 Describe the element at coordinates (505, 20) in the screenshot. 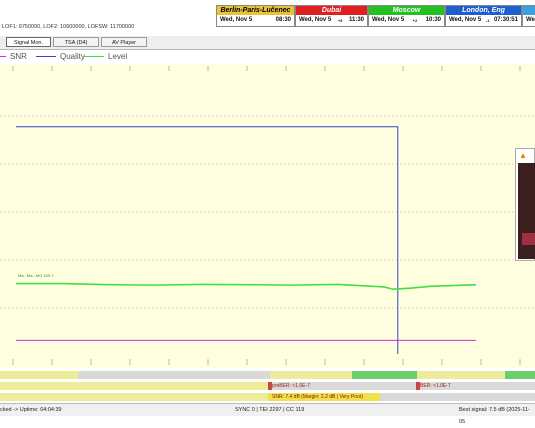

I see `clock-time: 07:30:51` at that location.